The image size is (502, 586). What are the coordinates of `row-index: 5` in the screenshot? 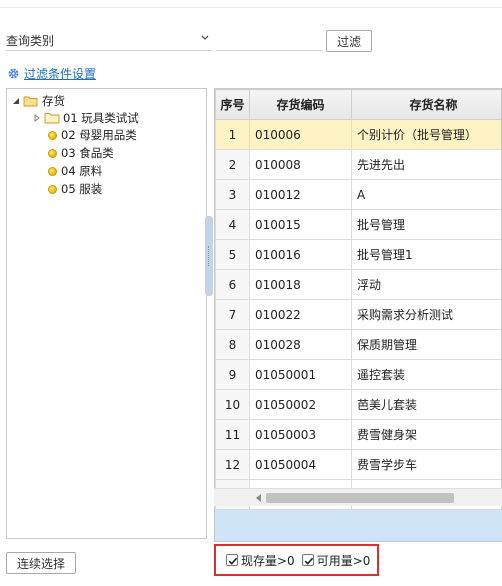 It's located at (232, 254).